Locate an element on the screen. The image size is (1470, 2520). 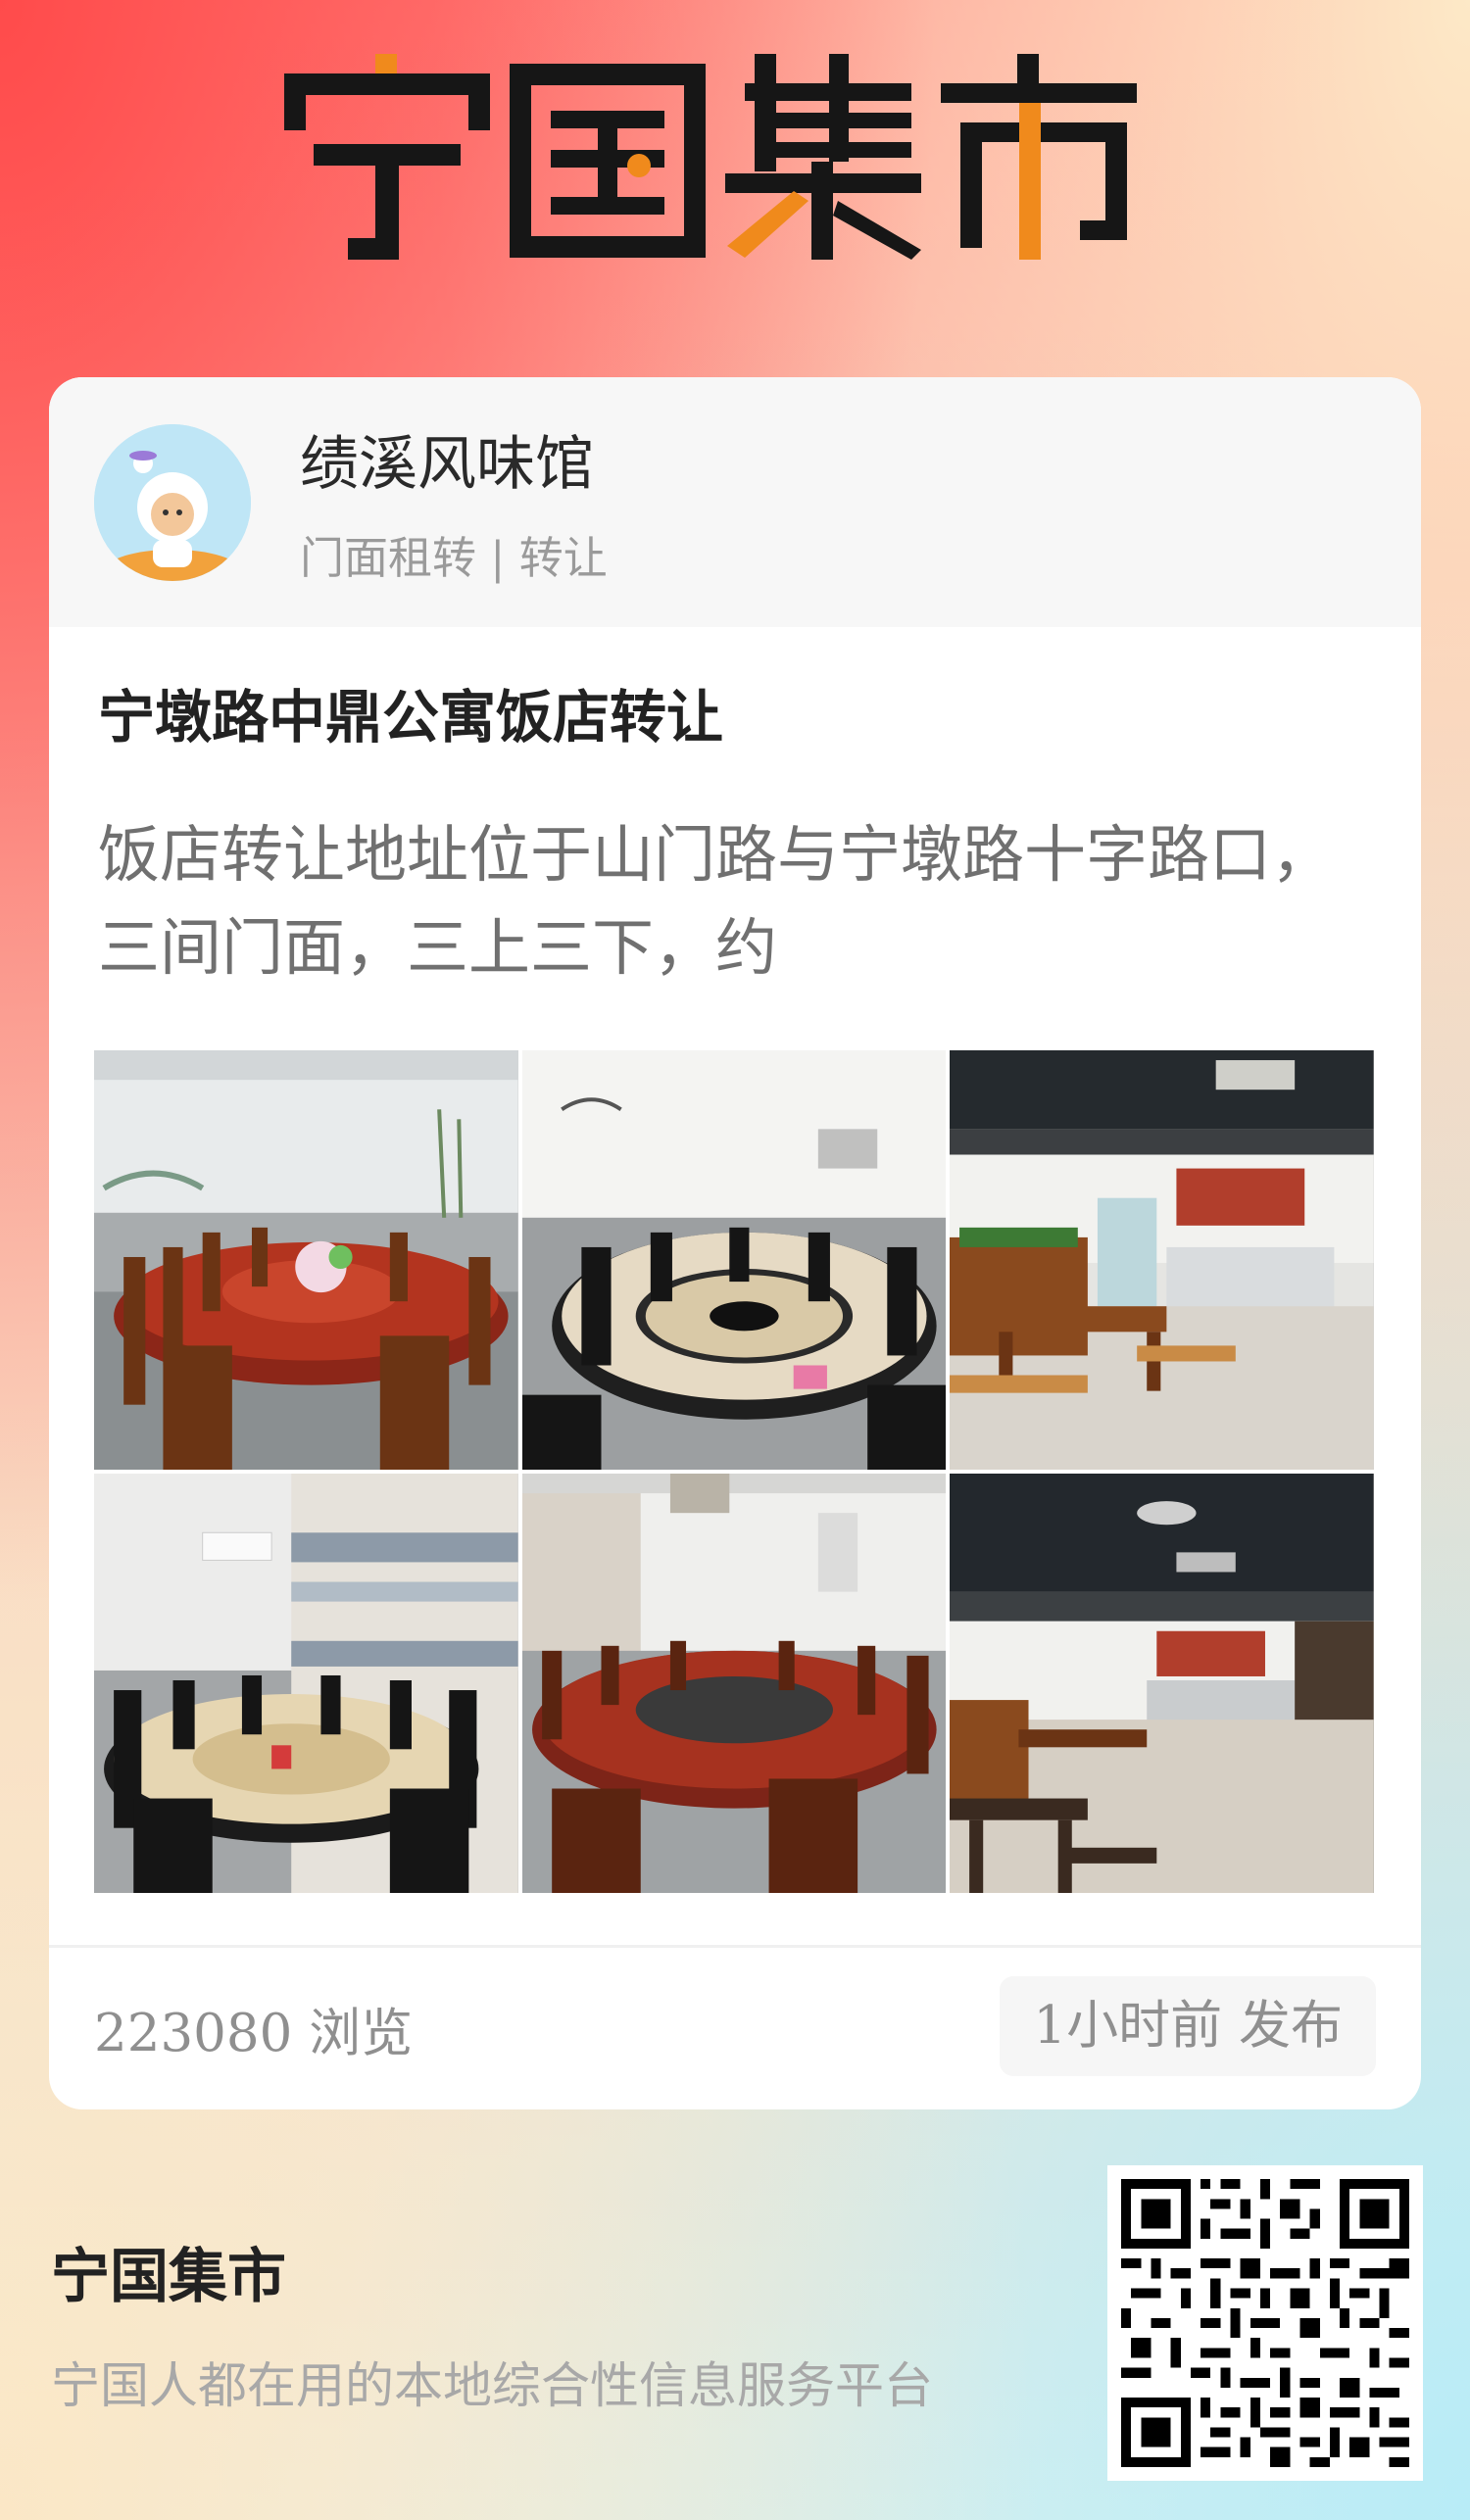
qr-code-icon is located at coordinates (1265, 2323).